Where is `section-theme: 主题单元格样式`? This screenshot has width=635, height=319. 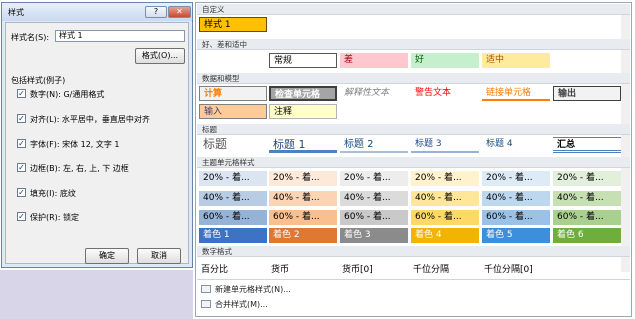
section-theme: 主题单元格样式 is located at coordinates (413, 162).